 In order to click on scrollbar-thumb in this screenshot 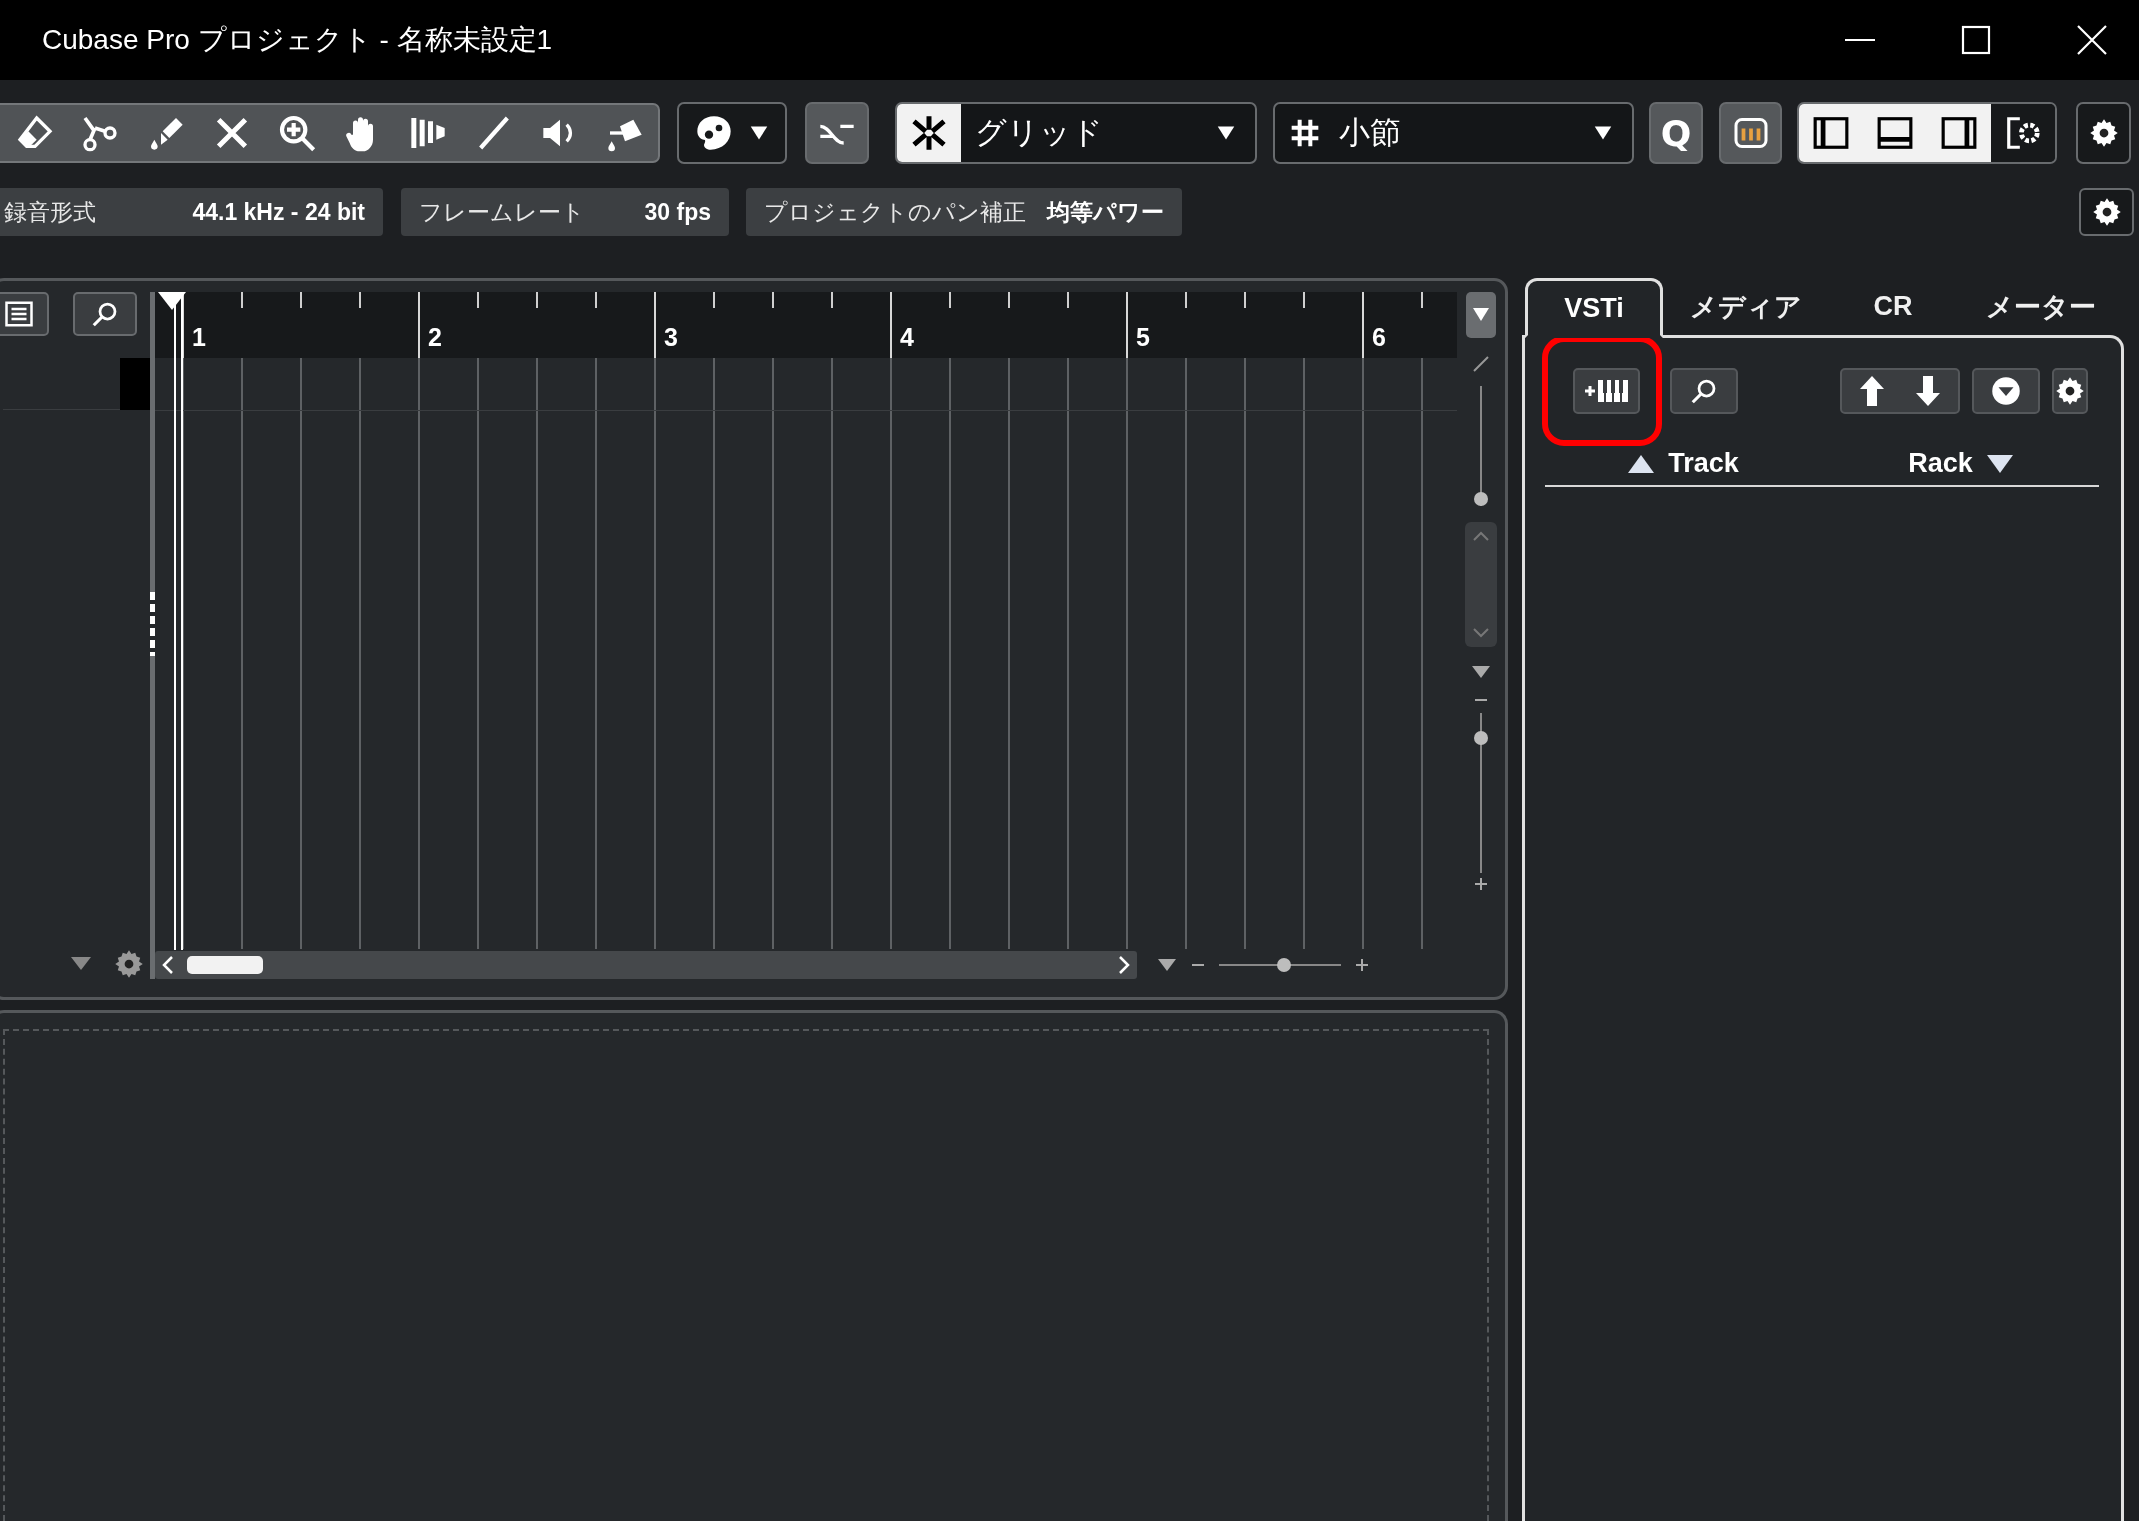, I will do `click(225, 965)`.